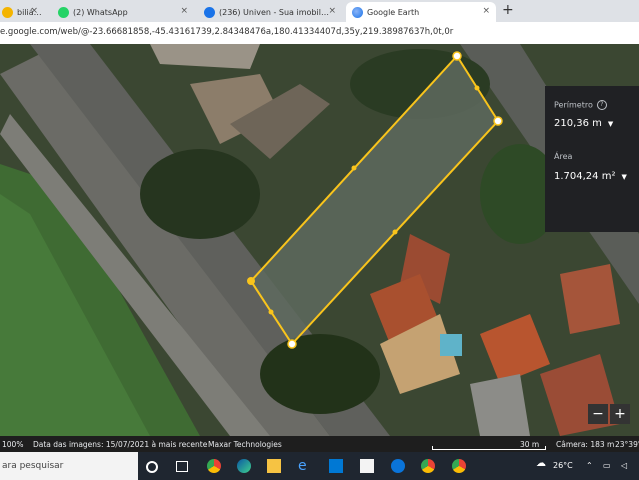  I want to click on perimeter-label: Perímetro, so click(573, 105).